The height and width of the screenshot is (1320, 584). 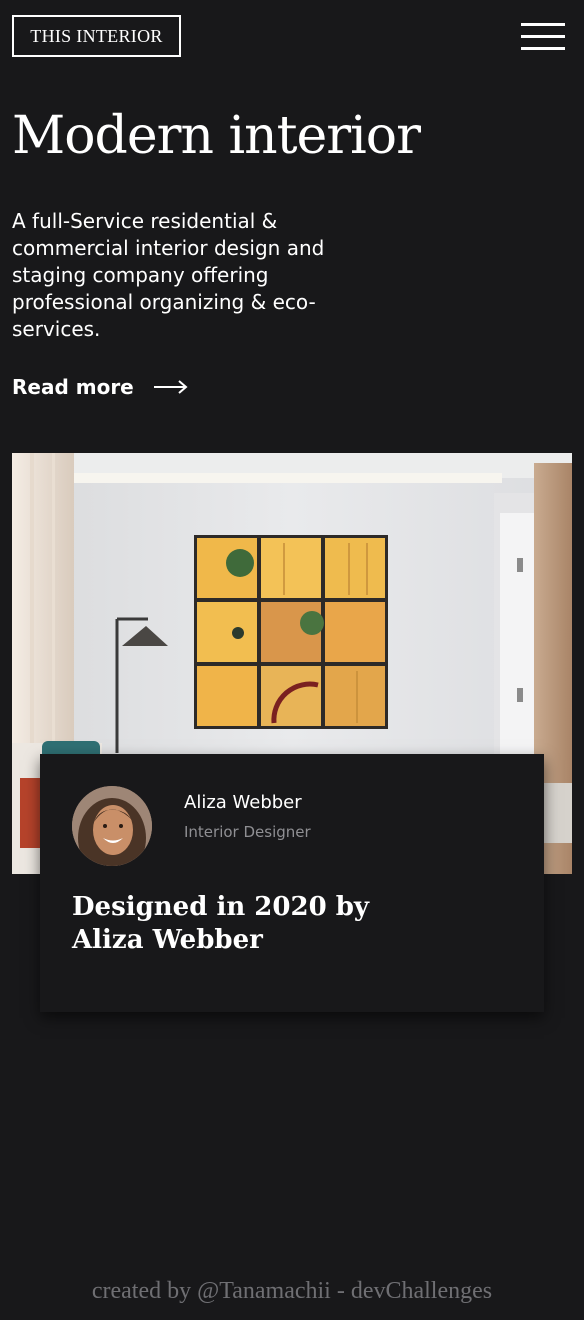 What do you see at coordinates (170, 387) in the screenshot?
I see `arrow-right-icon` at bounding box center [170, 387].